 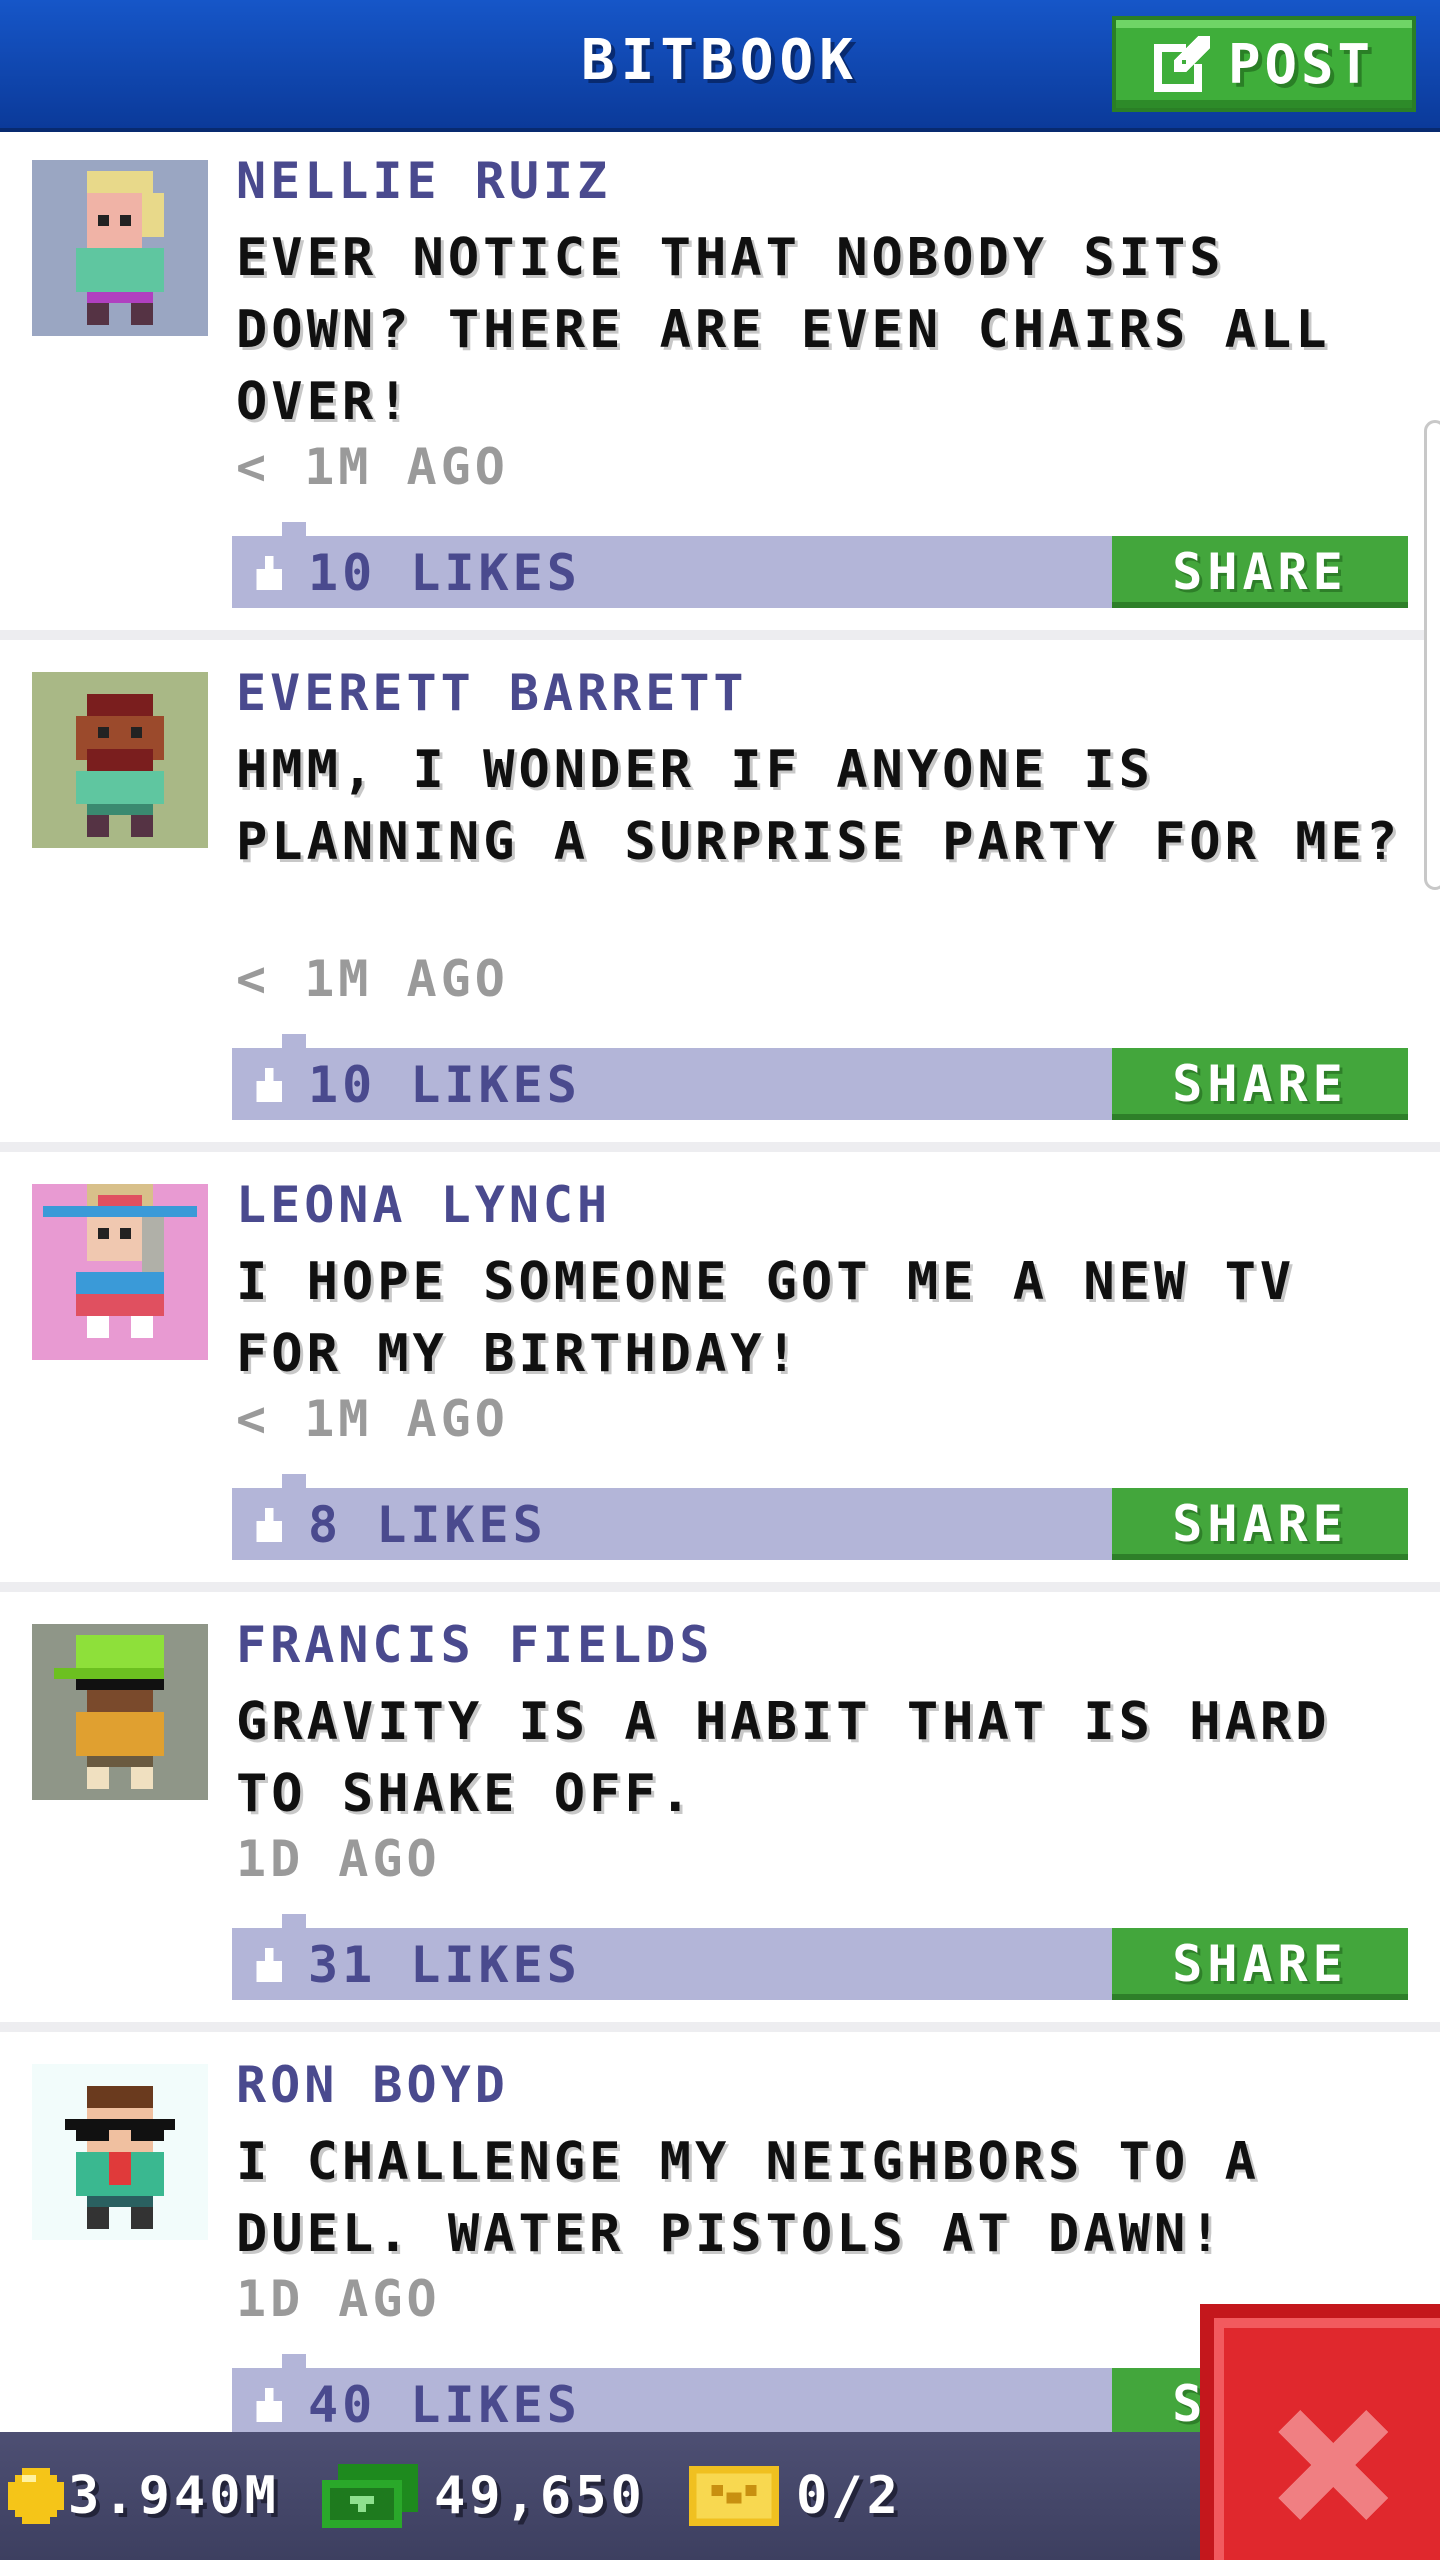 I want to click on close-button, so click(x=1320, y=2432).